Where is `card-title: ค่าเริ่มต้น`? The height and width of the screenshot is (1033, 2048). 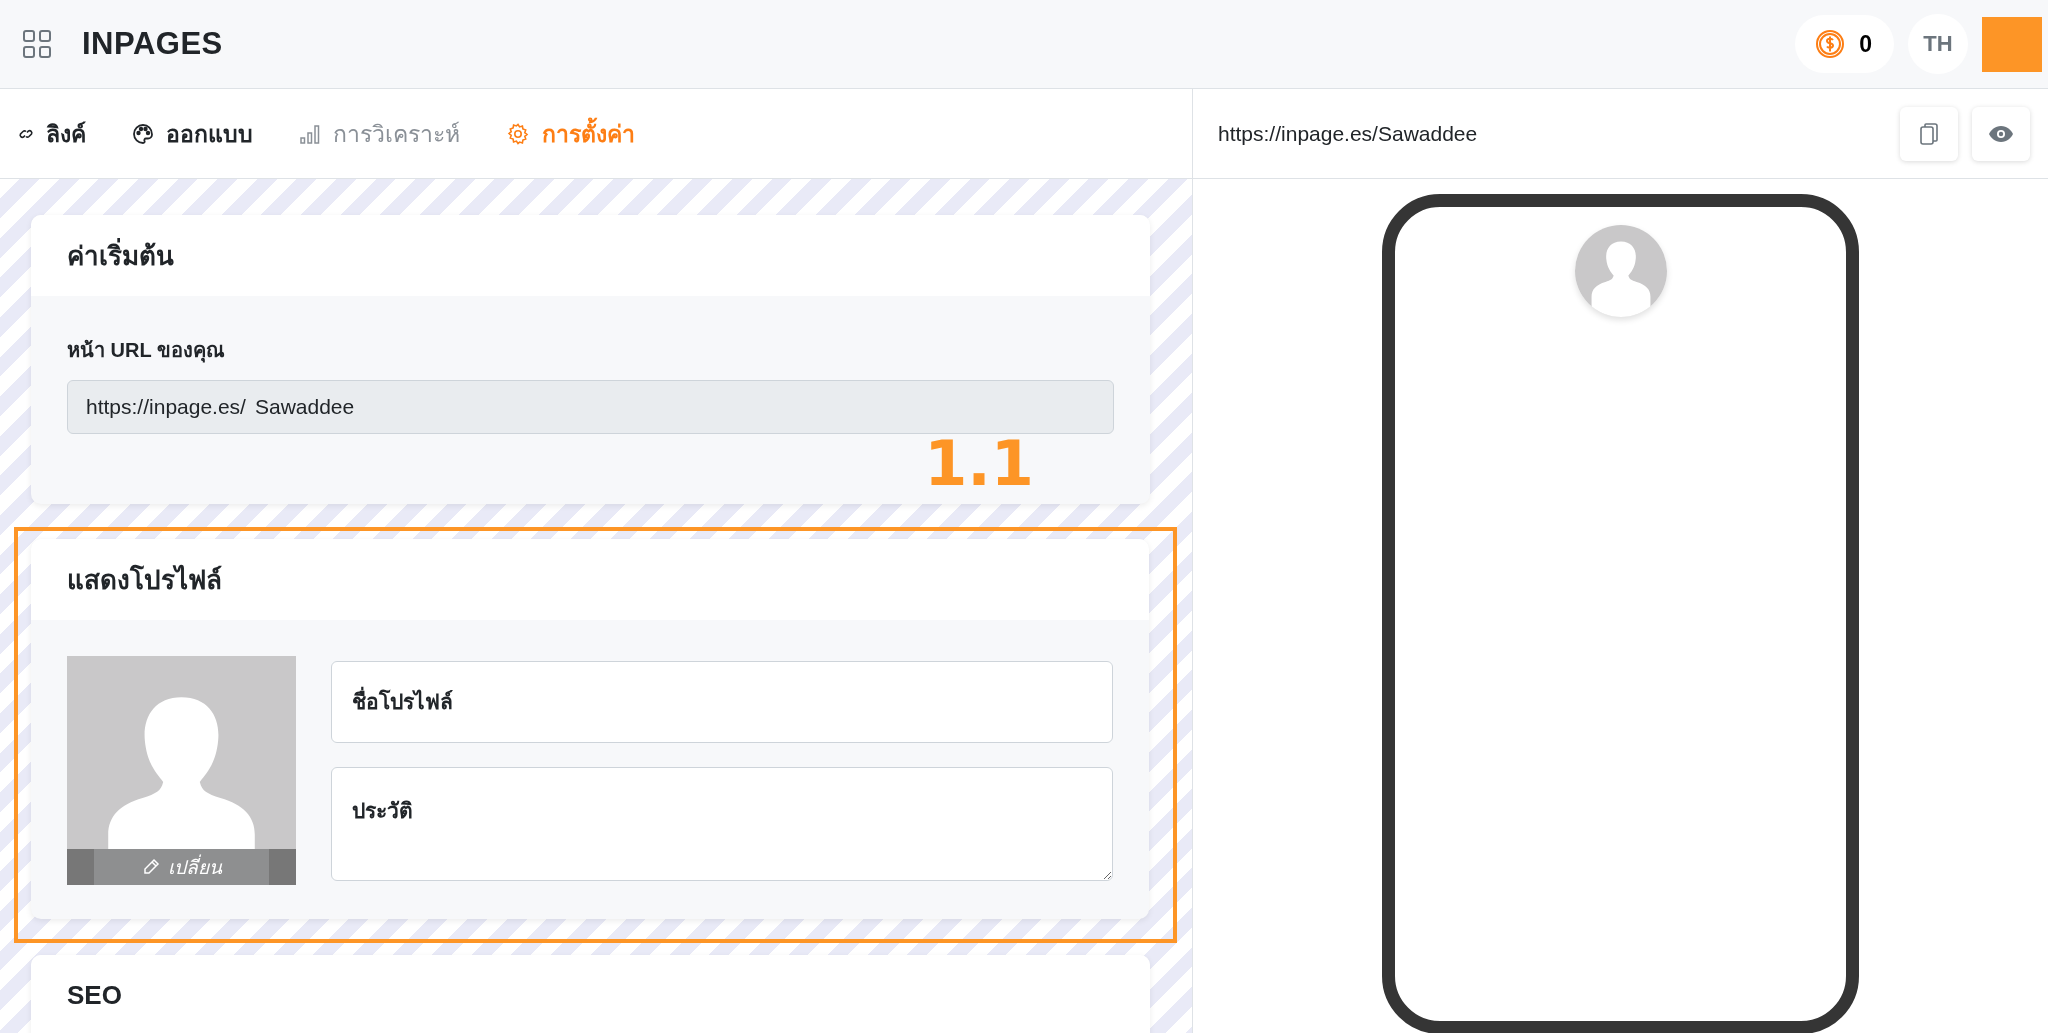 card-title: ค่าเริ่มต้น is located at coordinates (590, 255).